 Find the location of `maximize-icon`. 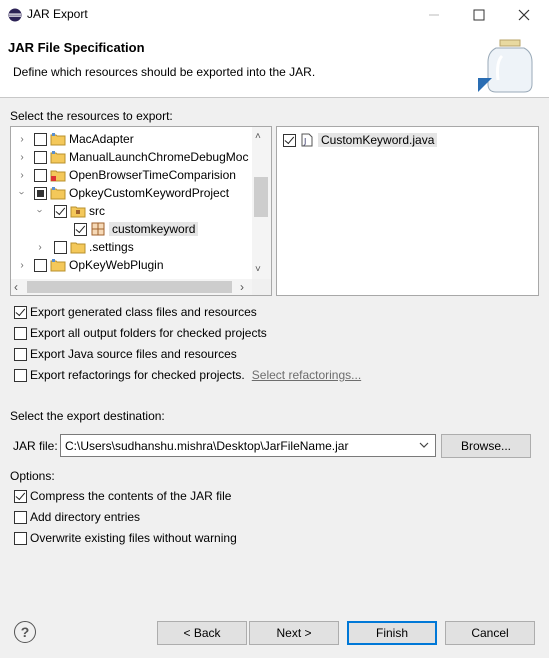

maximize-icon is located at coordinates (479, 15).